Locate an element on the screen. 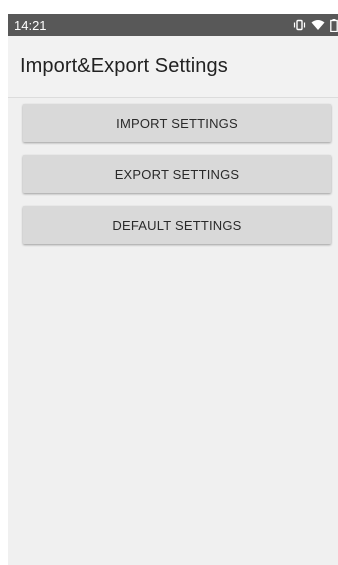  status-icons is located at coordinates (315, 25).